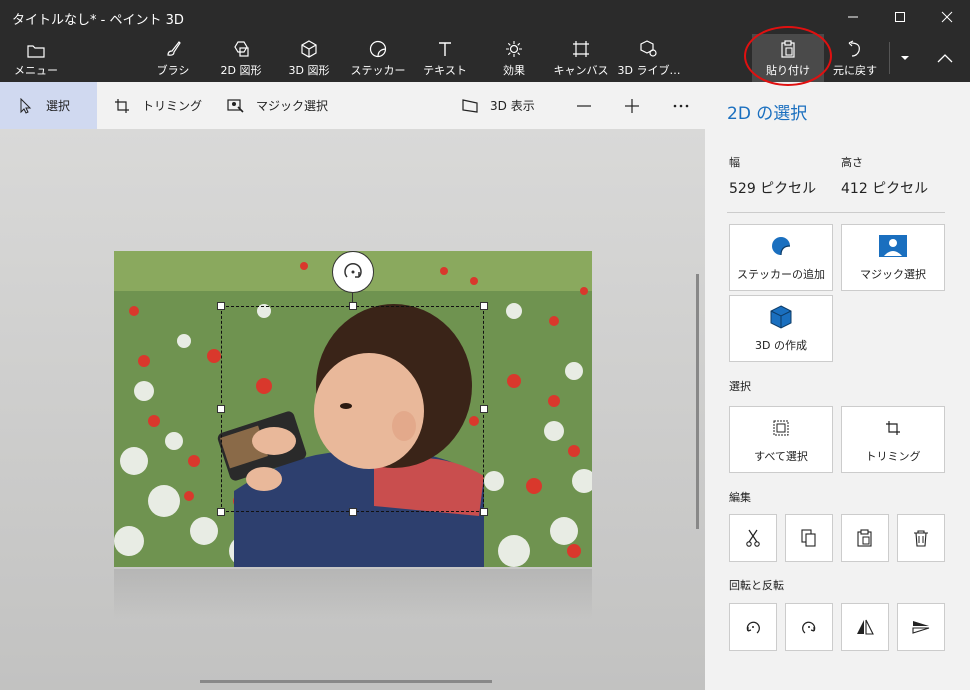 The height and width of the screenshot is (690, 970). I want to click on section-edit-heading: 編集, so click(740, 497).